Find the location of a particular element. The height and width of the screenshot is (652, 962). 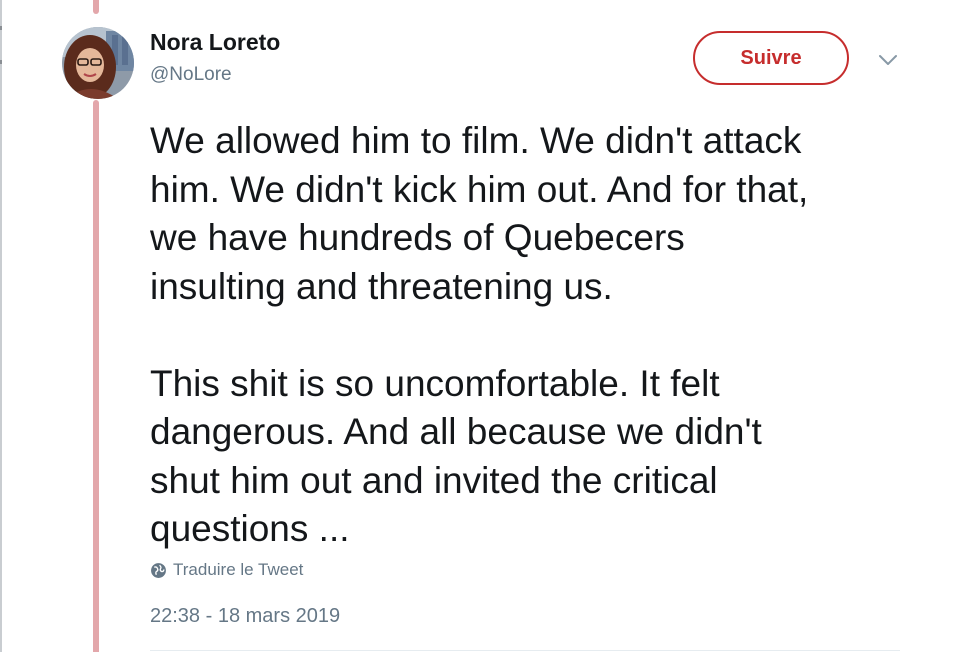

translate-link: Traduire le Tweet is located at coordinates (226, 570).